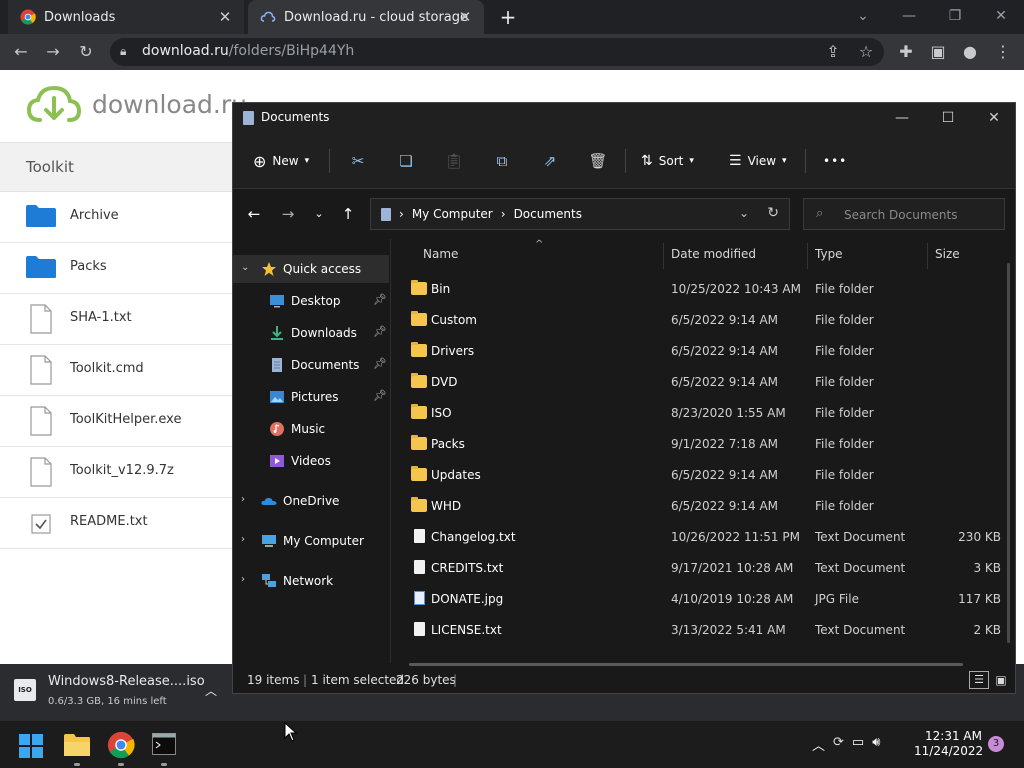 The image size is (1024, 768). Describe the element at coordinates (829, 254) in the screenshot. I see `column-header-type: Type` at that location.